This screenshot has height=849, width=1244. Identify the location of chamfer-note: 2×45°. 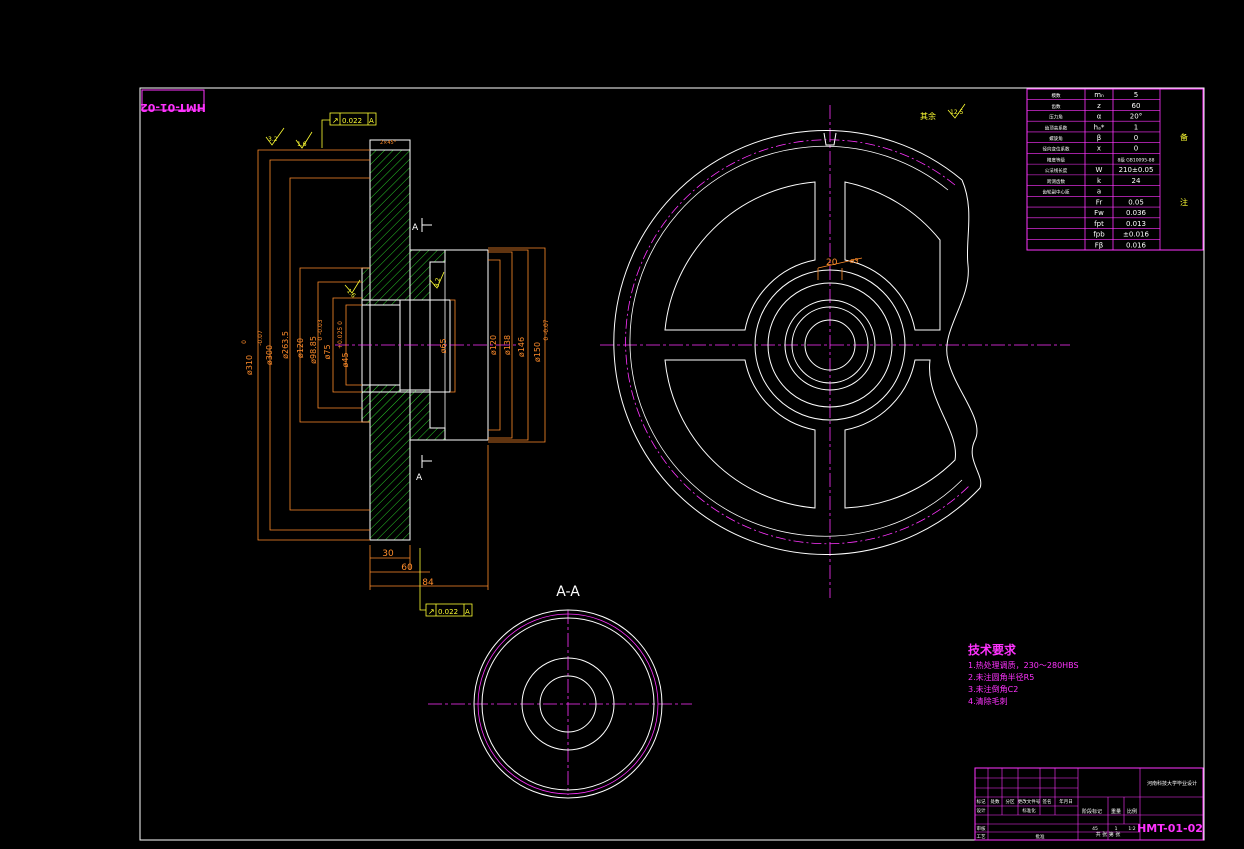
(388, 143).